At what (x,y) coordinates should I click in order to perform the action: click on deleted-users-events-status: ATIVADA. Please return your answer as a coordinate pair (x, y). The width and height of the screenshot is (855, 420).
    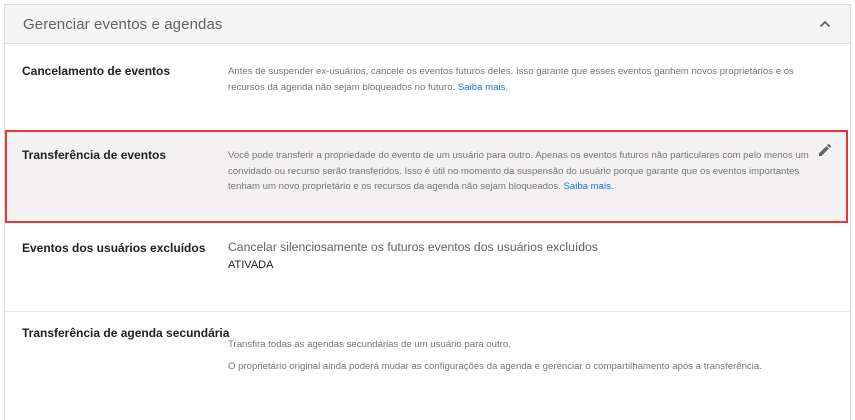
    Looking at the image, I should click on (251, 265).